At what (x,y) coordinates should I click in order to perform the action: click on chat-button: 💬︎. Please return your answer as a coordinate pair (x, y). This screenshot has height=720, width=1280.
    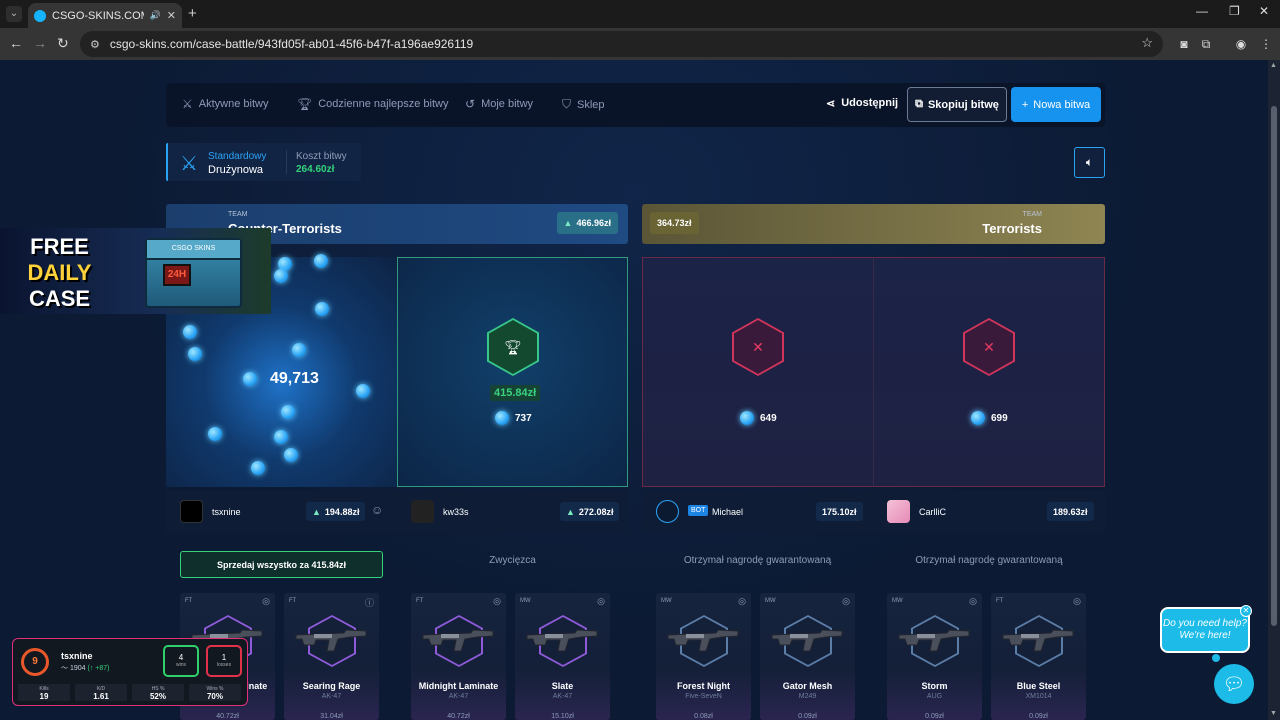
    Looking at the image, I should click on (1234, 684).